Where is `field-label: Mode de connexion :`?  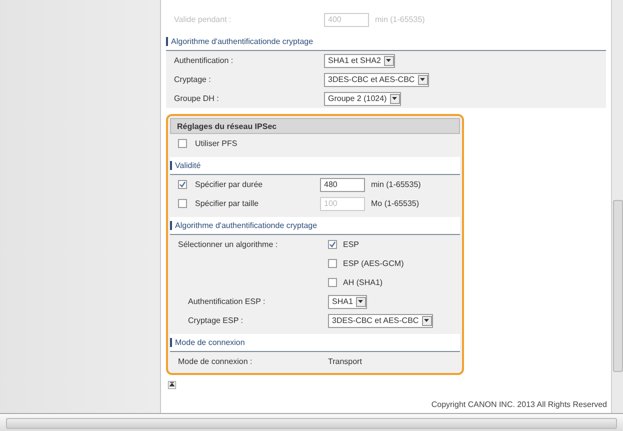 field-label: Mode de connexion : is located at coordinates (215, 361).